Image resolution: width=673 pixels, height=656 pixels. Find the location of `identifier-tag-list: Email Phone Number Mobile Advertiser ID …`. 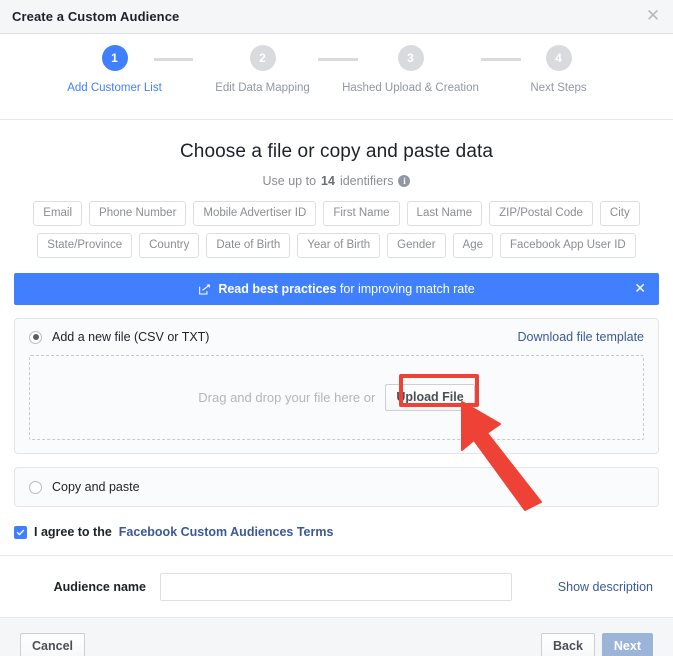

identifier-tag-list: Email Phone Number Mobile Advertiser ID … is located at coordinates (336, 229).